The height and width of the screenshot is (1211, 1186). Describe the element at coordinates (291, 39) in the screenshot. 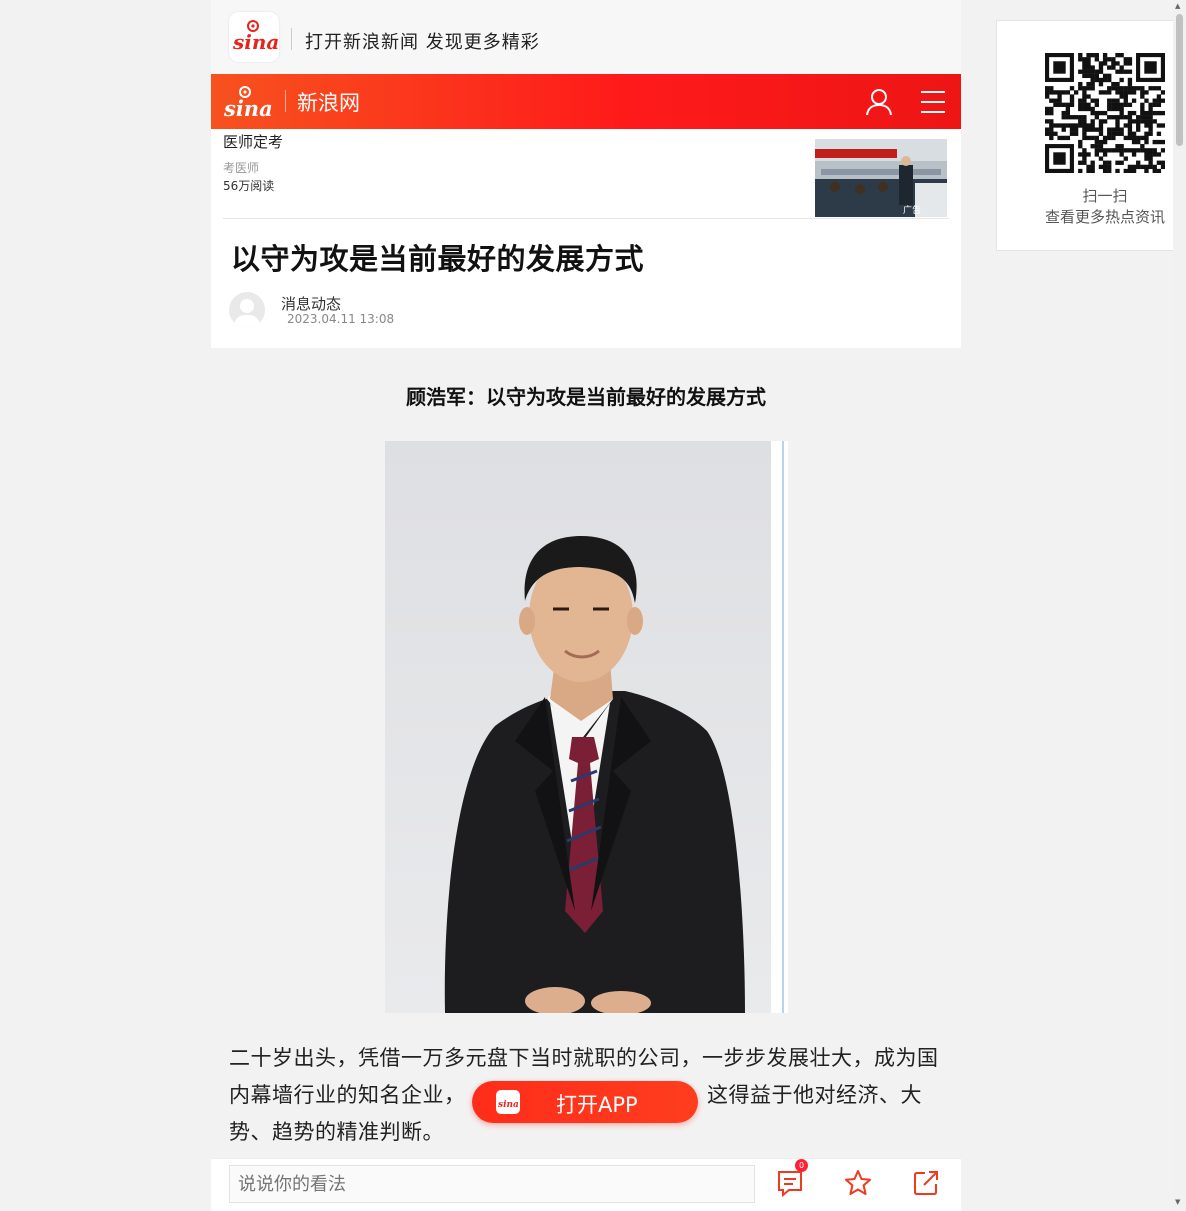

I see `banner-divider` at that location.